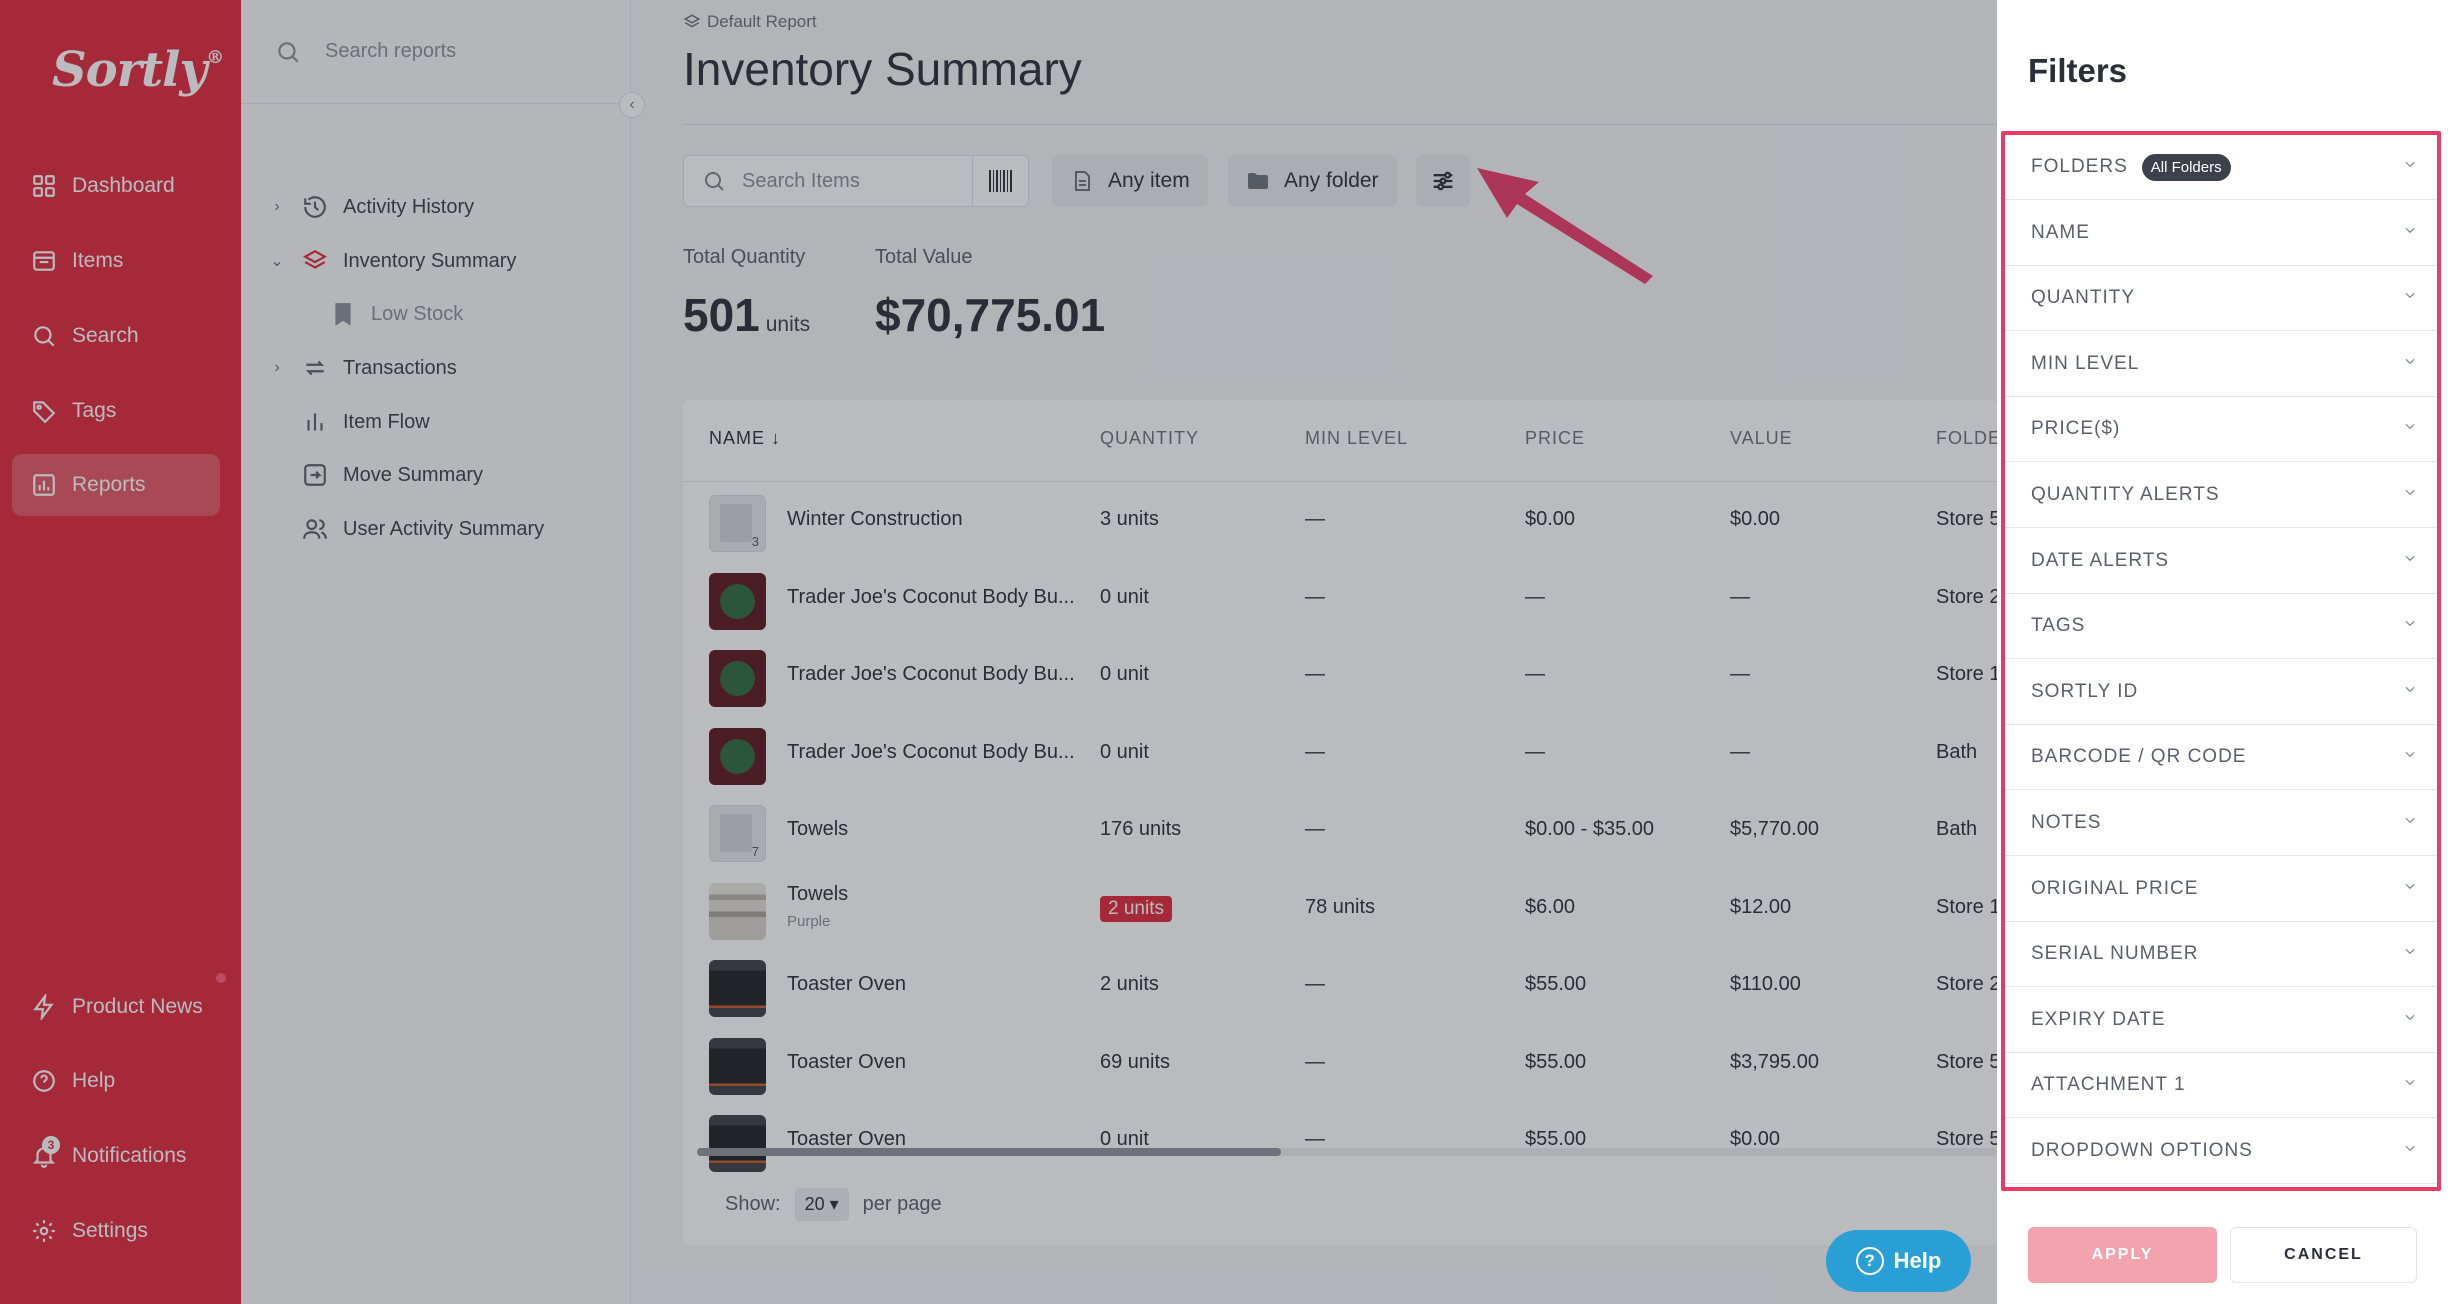 Image resolution: width=2448 pixels, height=1304 pixels. Describe the element at coordinates (2058, 626) in the screenshot. I see `filter-label: TAGS` at that location.